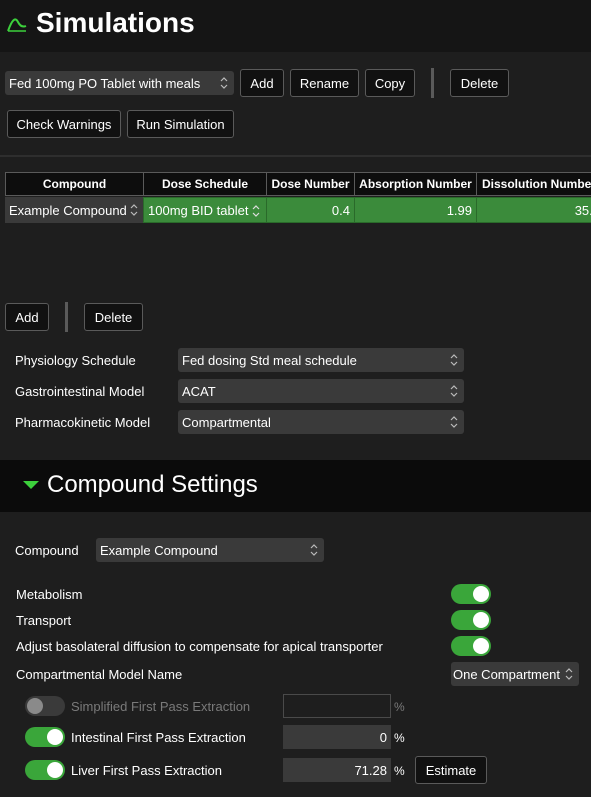  I want to click on gastrointestinal-model-value: ACAT, so click(199, 391).